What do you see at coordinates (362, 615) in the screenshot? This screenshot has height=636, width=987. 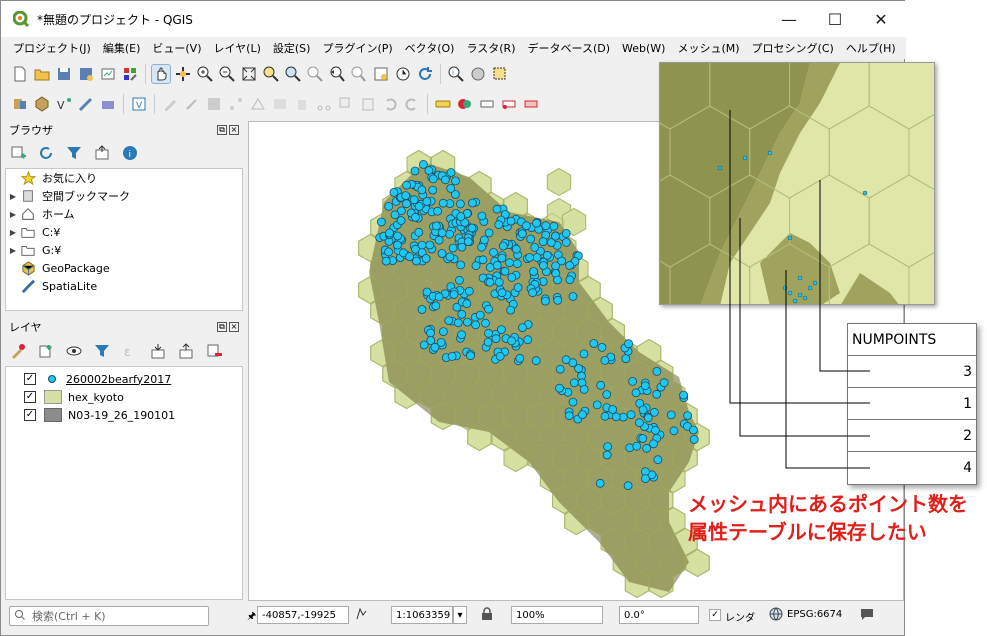 I see `scale-lock-icon` at bounding box center [362, 615].